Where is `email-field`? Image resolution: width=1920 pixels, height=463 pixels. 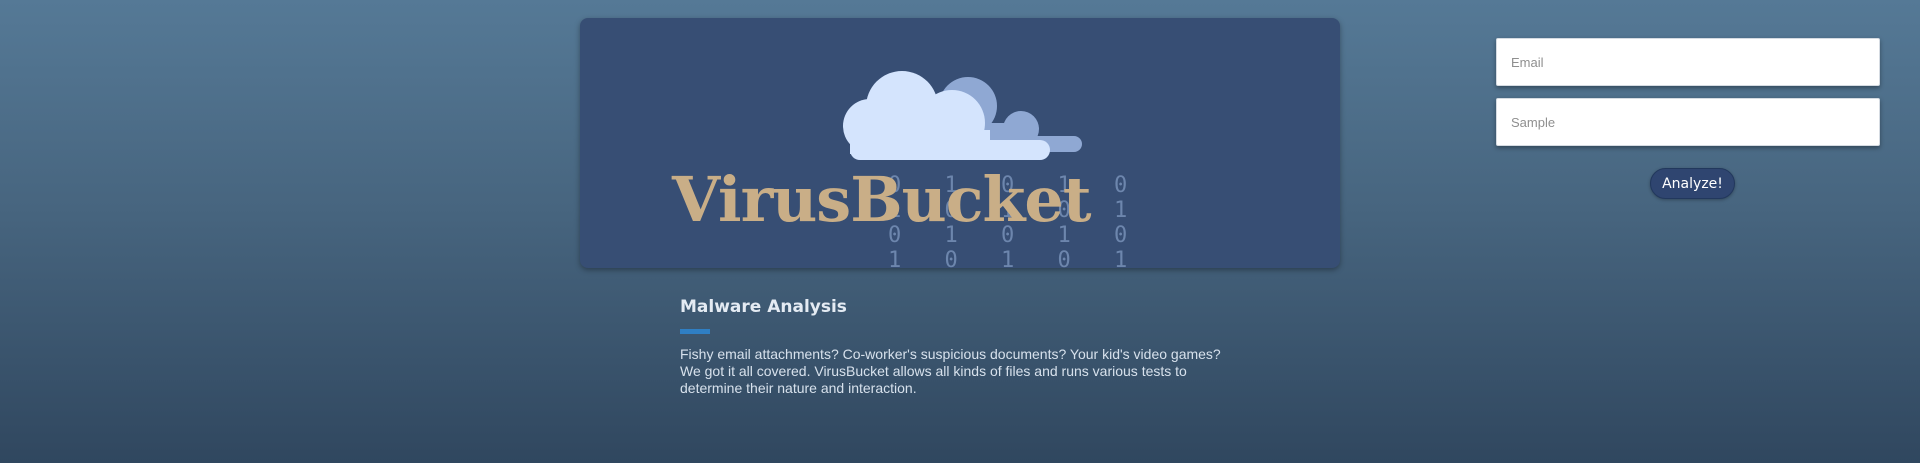 email-field is located at coordinates (1688, 62).